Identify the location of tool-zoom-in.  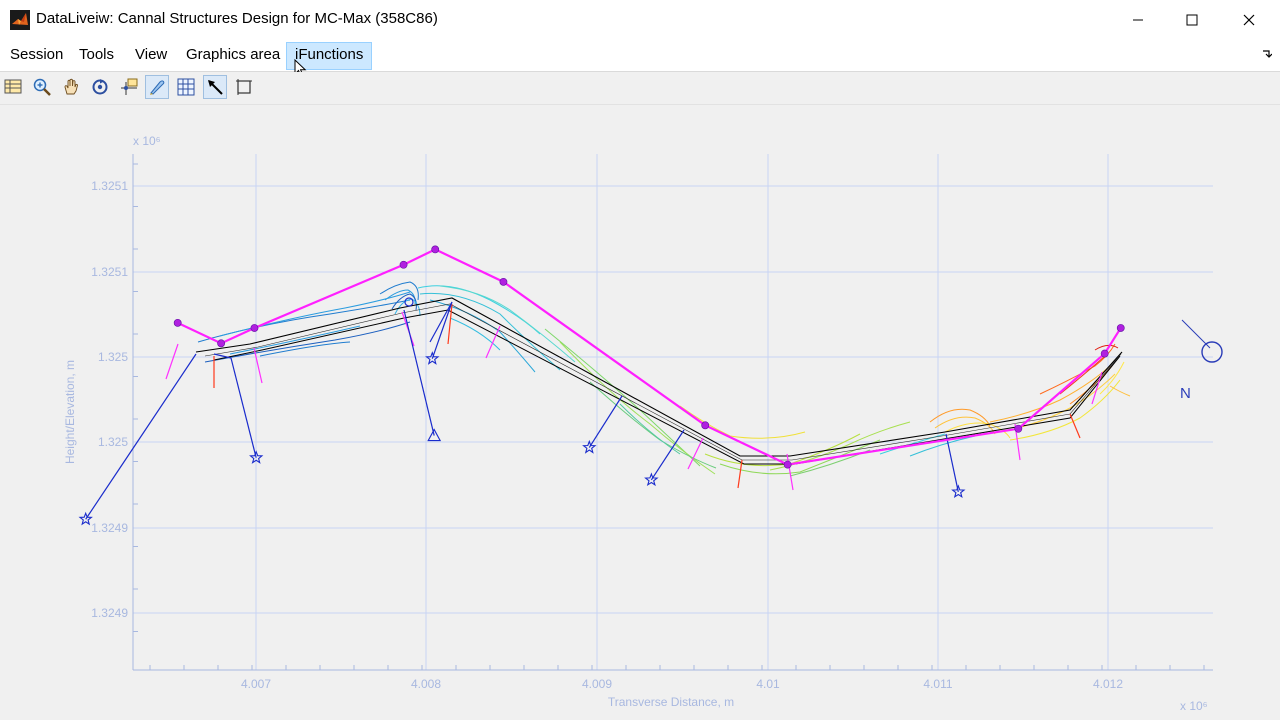
(42, 87).